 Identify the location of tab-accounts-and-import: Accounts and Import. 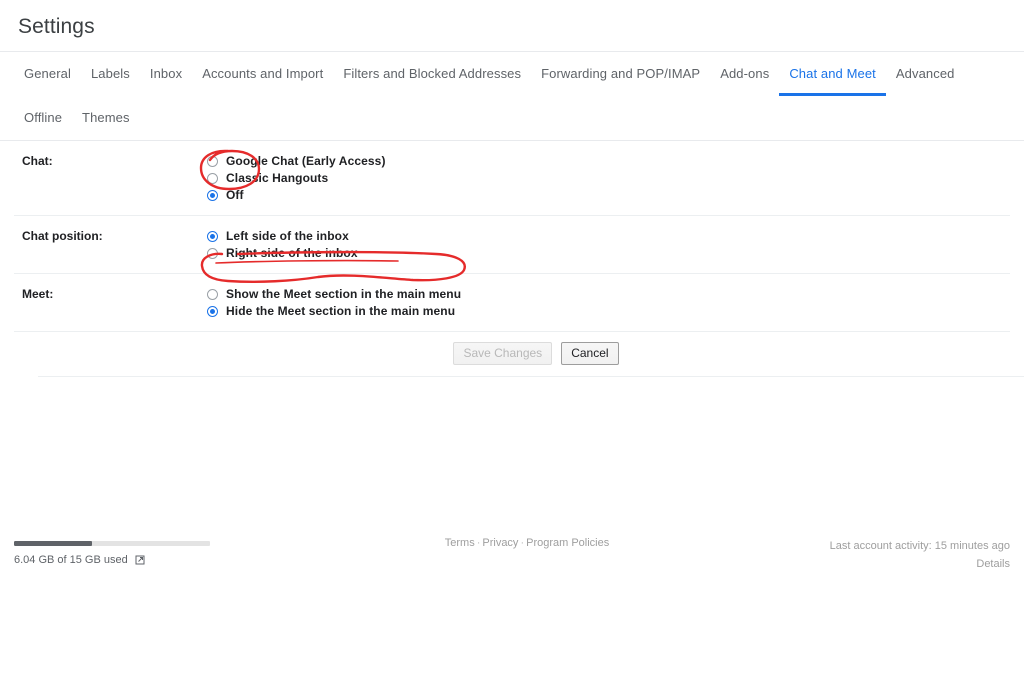
(262, 74).